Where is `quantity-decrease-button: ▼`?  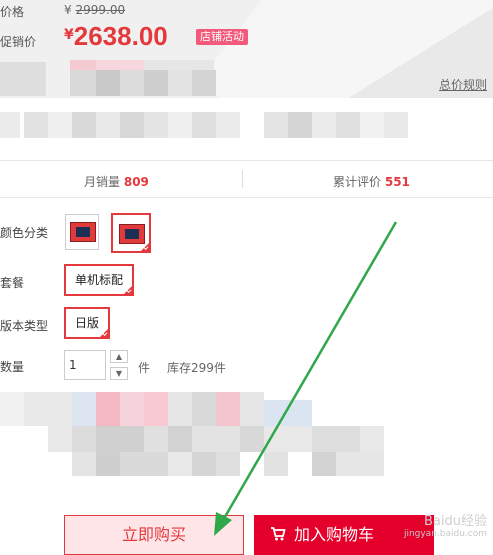 quantity-decrease-button: ▼ is located at coordinates (119, 373).